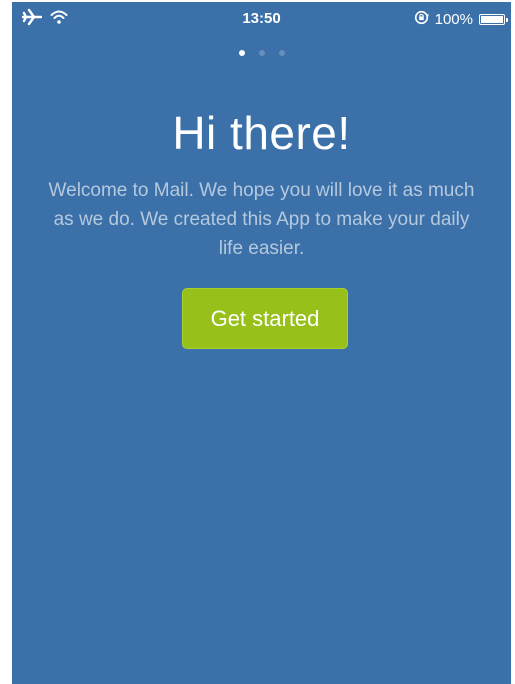 This screenshot has height=684, width=515. I want to click on status-bar: 13:50 100%, so click(261, 19).